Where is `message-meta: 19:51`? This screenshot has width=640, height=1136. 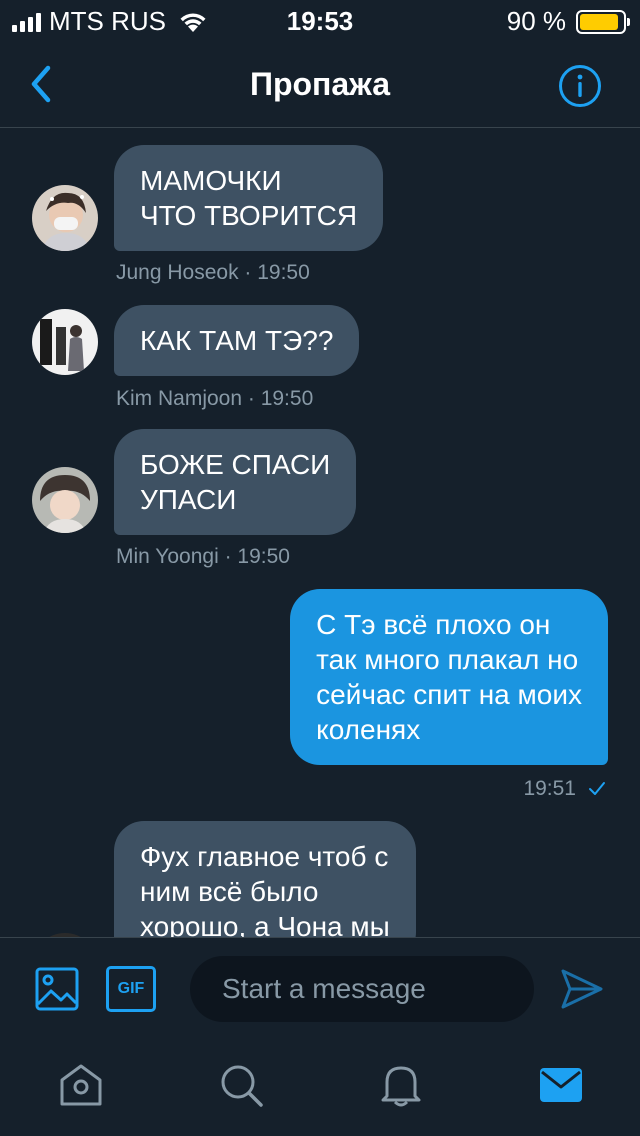 message-meta: 19:51 is located at coordinates (564, 789).